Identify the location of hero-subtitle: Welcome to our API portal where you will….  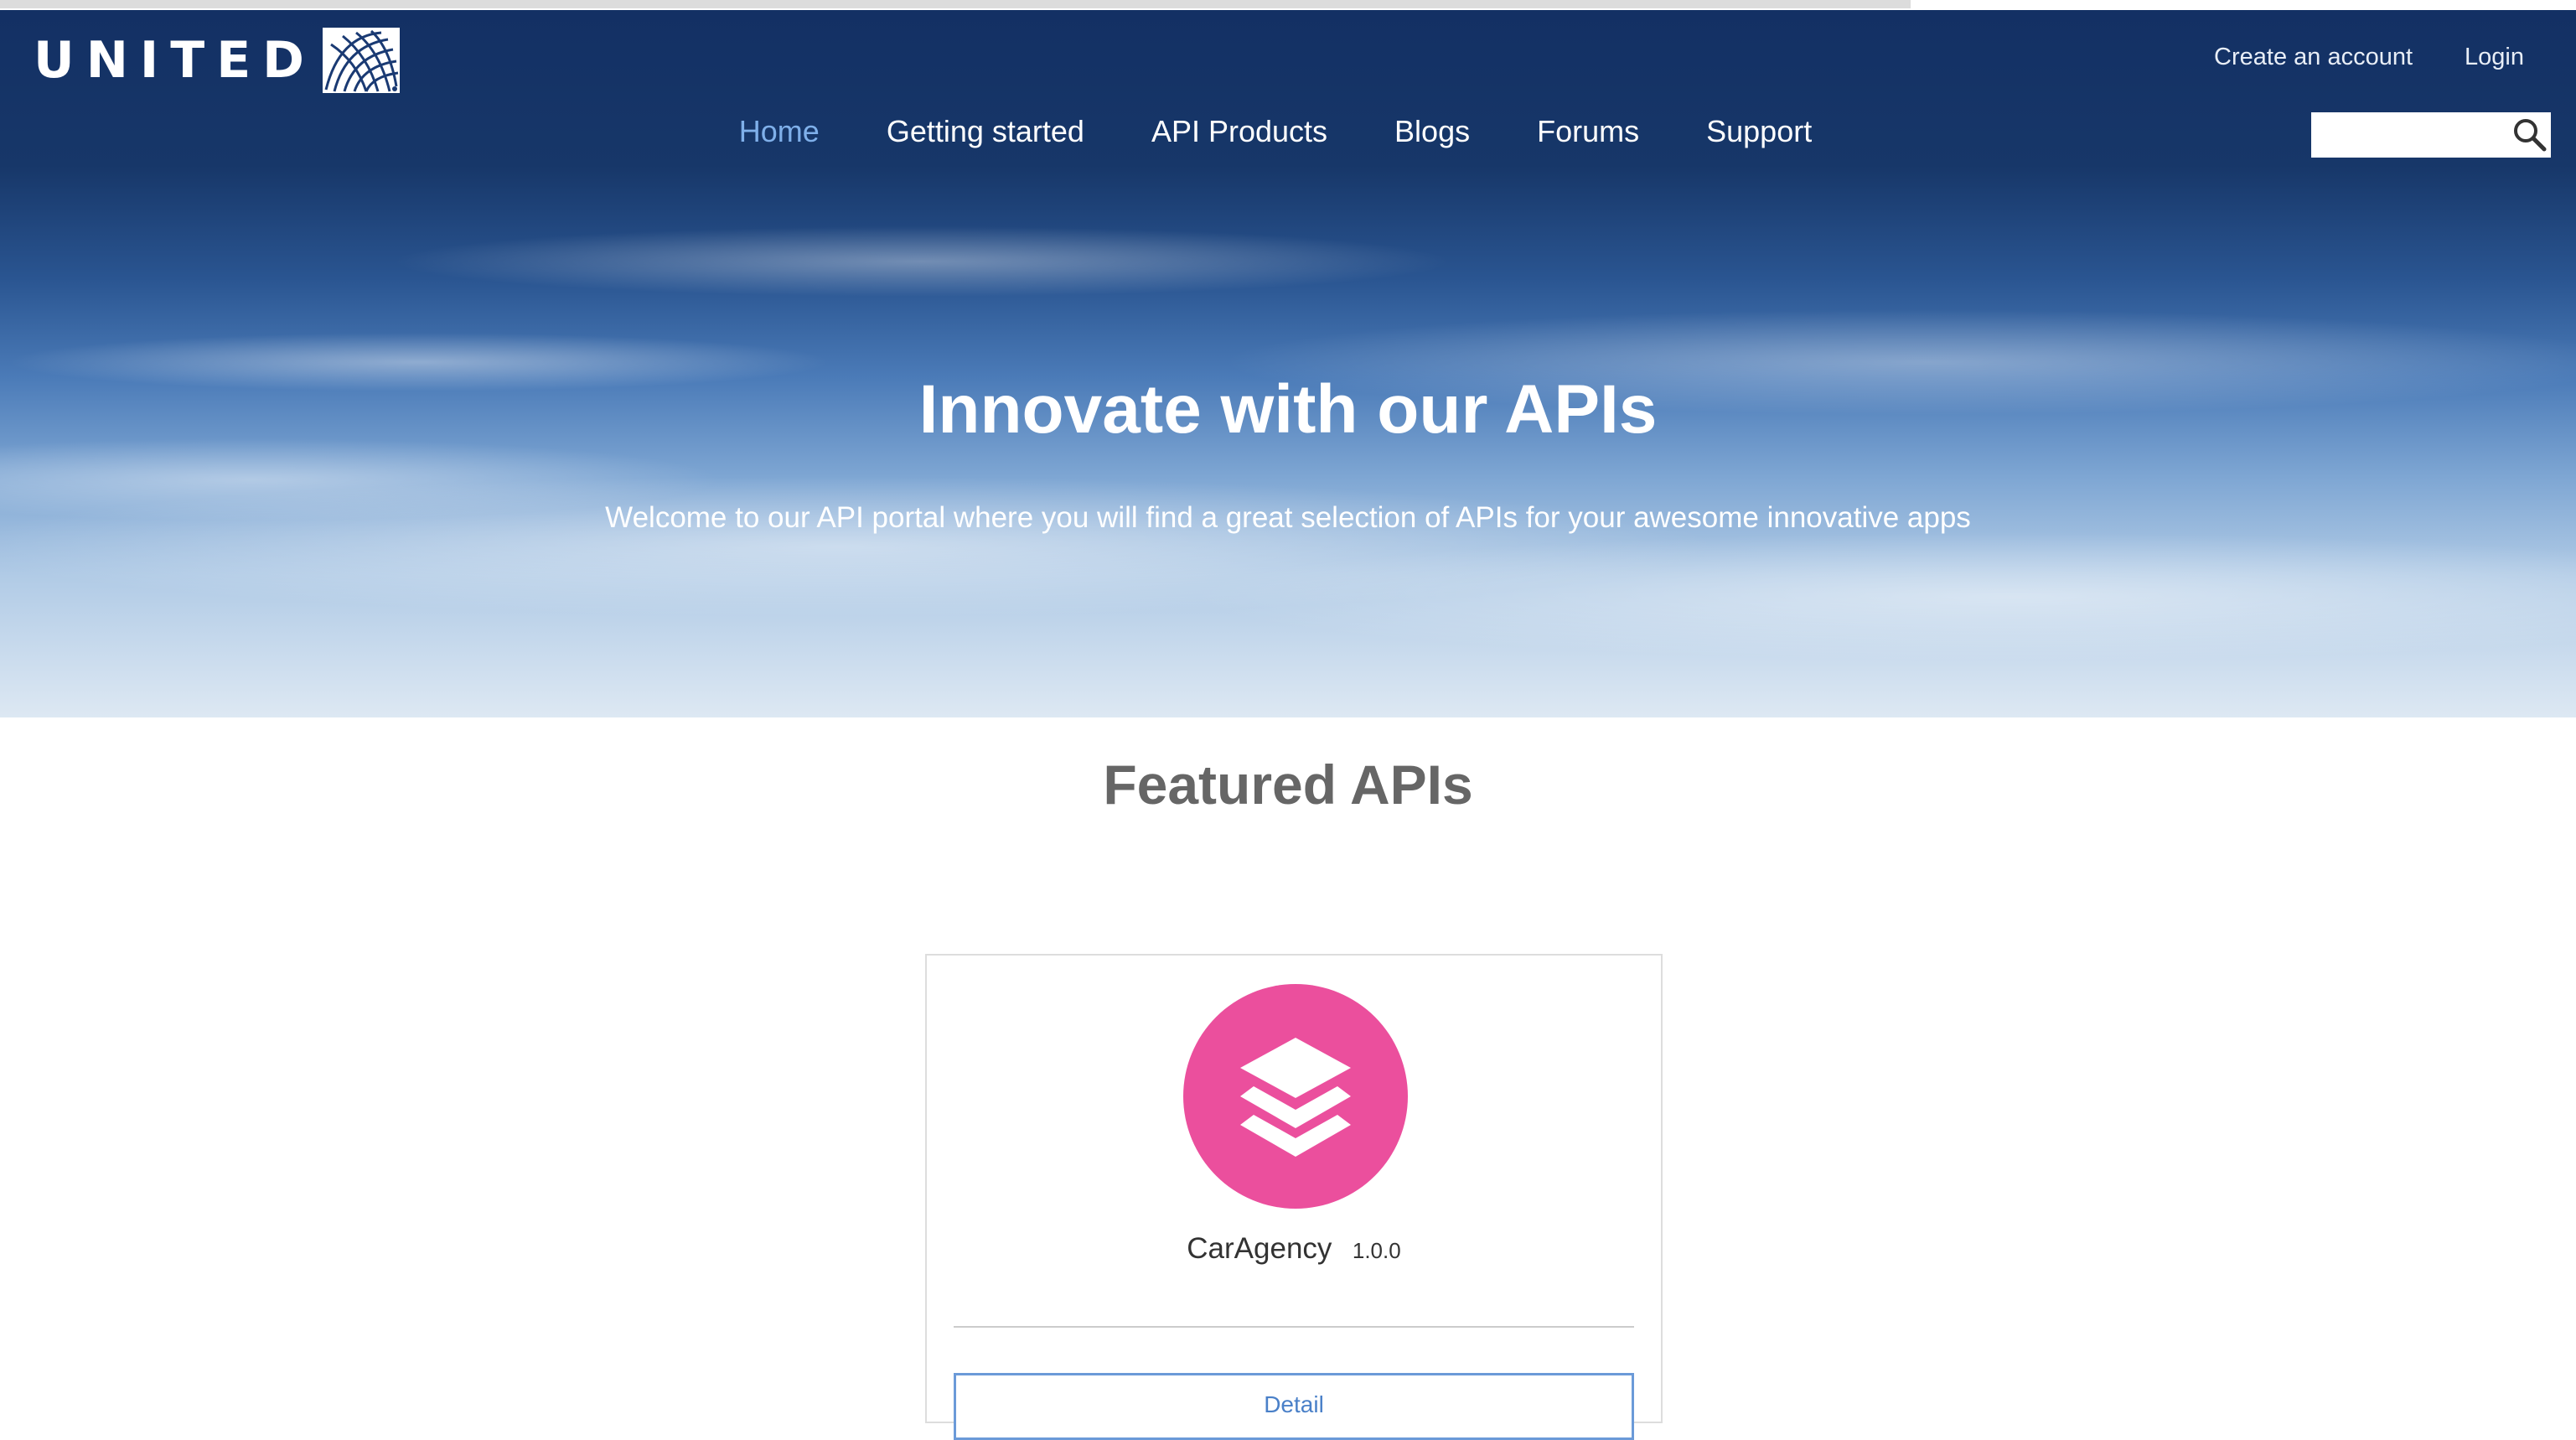
(1288, 517).